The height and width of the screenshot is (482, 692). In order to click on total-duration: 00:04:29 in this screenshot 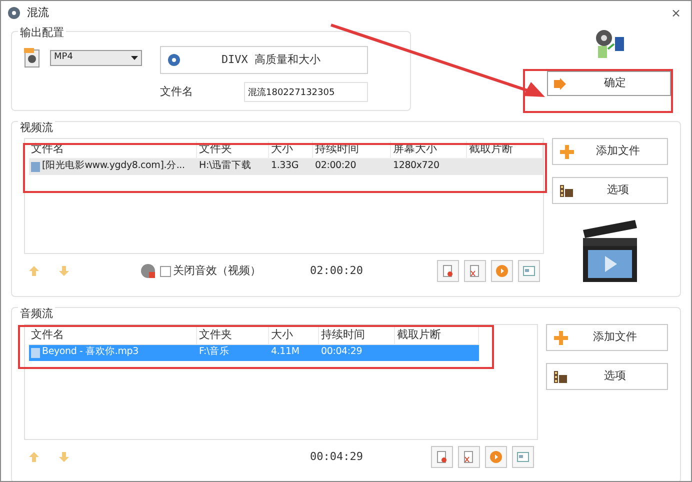, I will do `click(336, 456)`.